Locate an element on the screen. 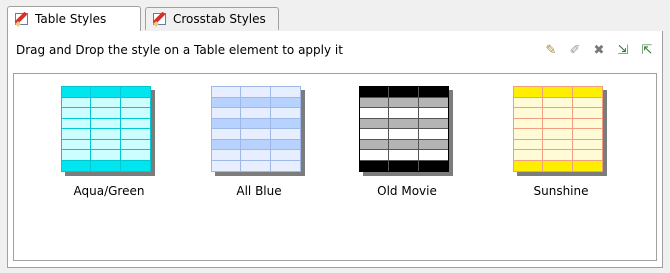 This screenshot has height=273, width=670. tab-bar: Table Styles Crosstab Styles is located at coordinates (335, 18).